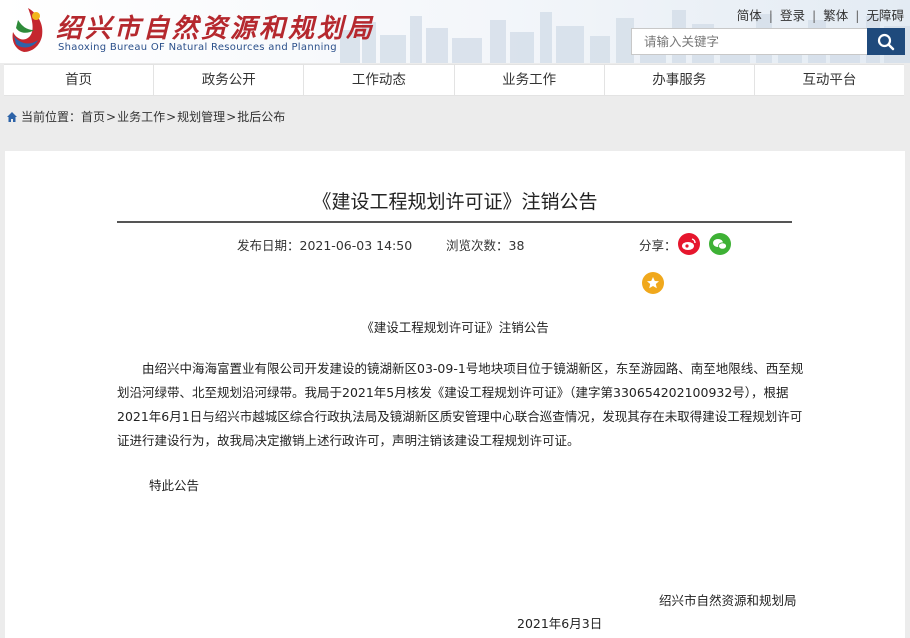 This screenshot has height=638, width=910. Describe the element at coordinates (174, 485) in the screenshot. I see `closing-statement: 特此公告` at that location.